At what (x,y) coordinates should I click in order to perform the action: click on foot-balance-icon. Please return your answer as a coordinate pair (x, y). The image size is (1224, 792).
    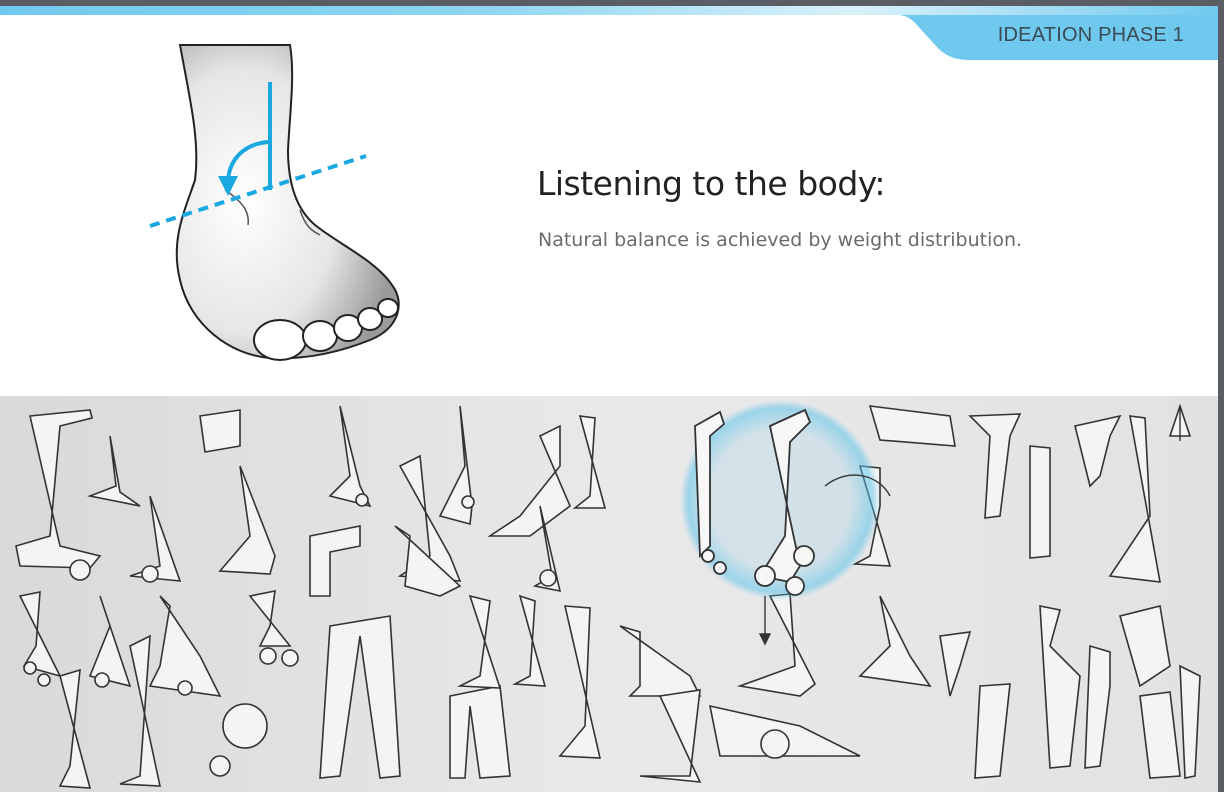
    Looking at the image, I should click on (280, 210).